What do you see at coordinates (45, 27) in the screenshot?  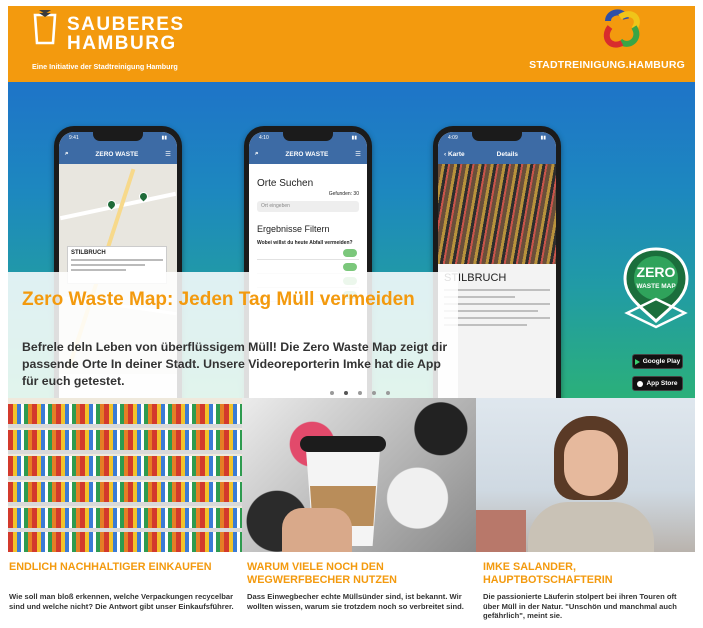 I see `trash-bin-icon` at bounding box center [45, 27].